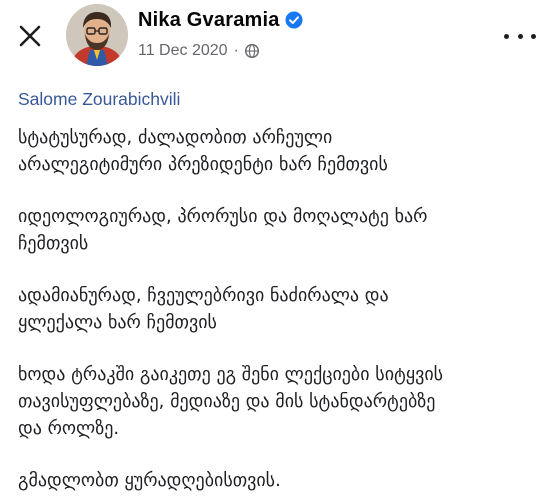  Describe the element at coordinates (251, 51) in the screenshot. I see `globe-icon` at that location.